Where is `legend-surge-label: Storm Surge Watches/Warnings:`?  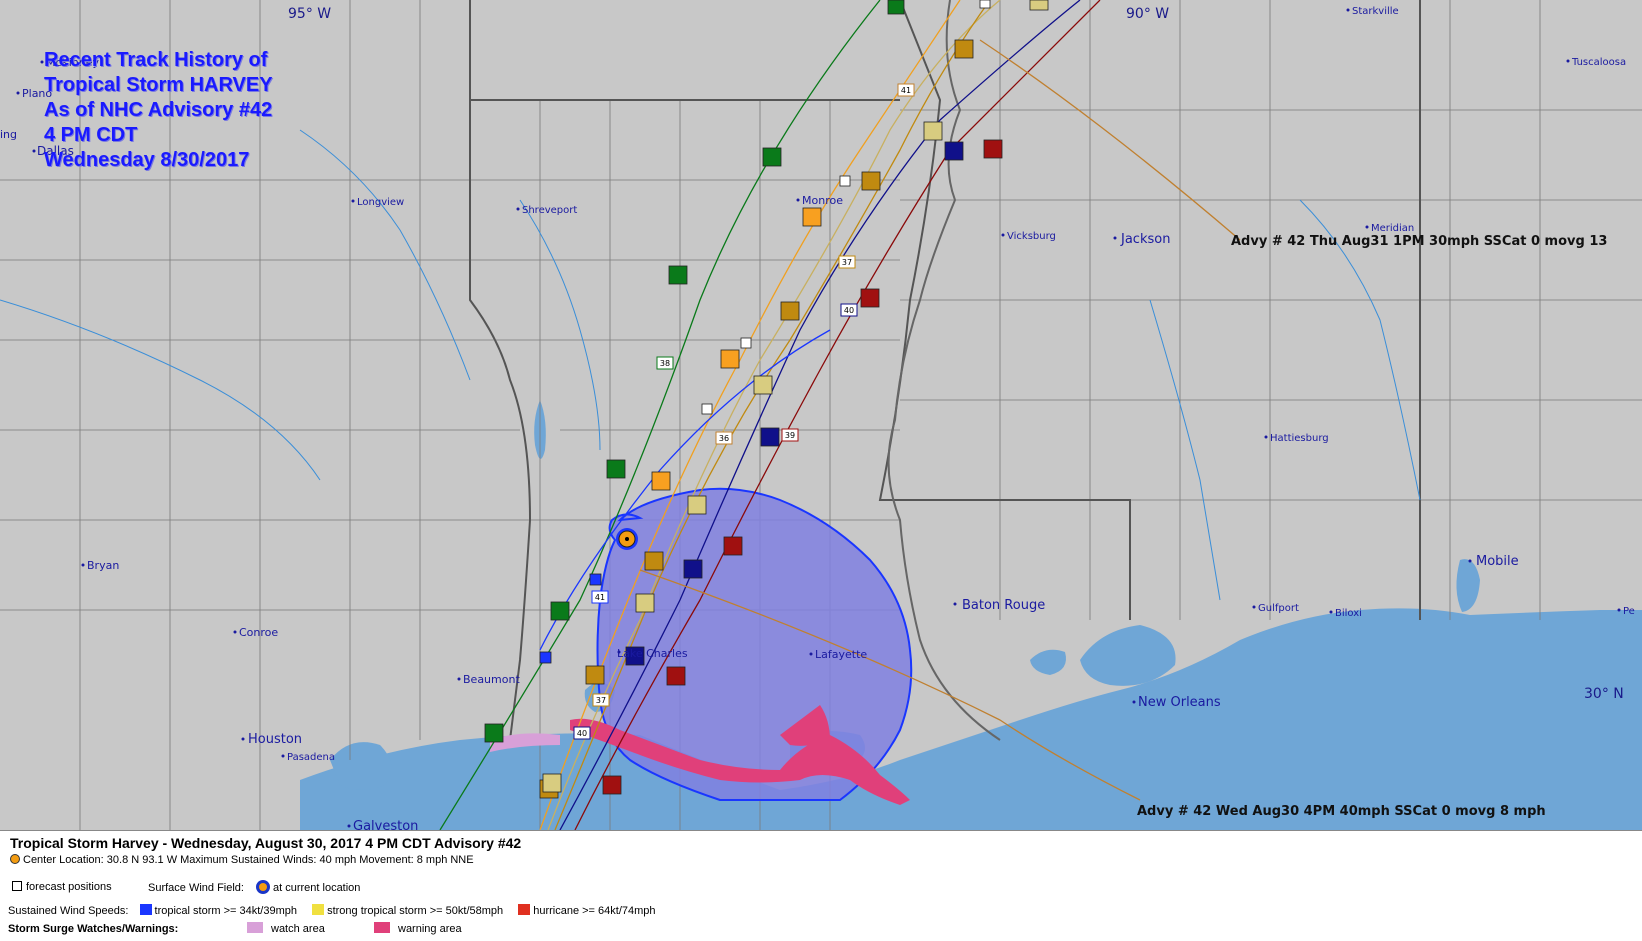 legend-surge-label: Storm Surge Watches/Warnings: is located at coordinates (93, 929).